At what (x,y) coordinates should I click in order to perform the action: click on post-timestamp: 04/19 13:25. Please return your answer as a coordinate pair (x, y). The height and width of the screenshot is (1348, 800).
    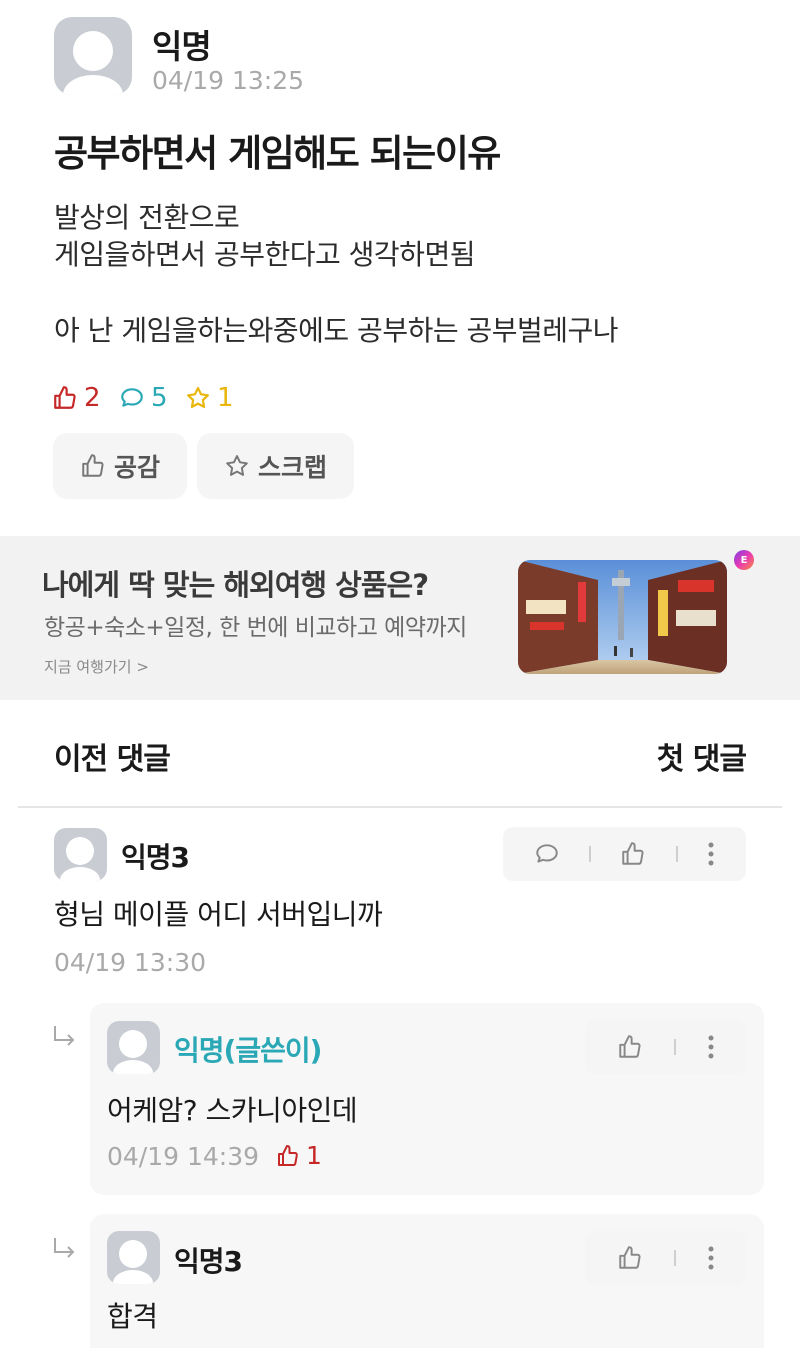
    Looking at the image, I should click on (228, 80).